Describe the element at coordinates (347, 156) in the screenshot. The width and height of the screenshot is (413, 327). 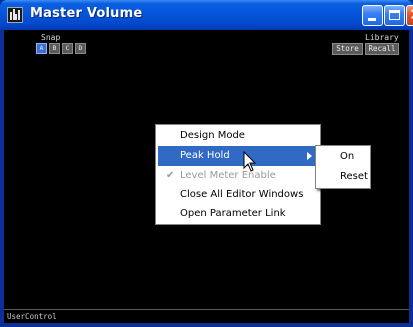
I see `submenu-item-label: On` at that location.